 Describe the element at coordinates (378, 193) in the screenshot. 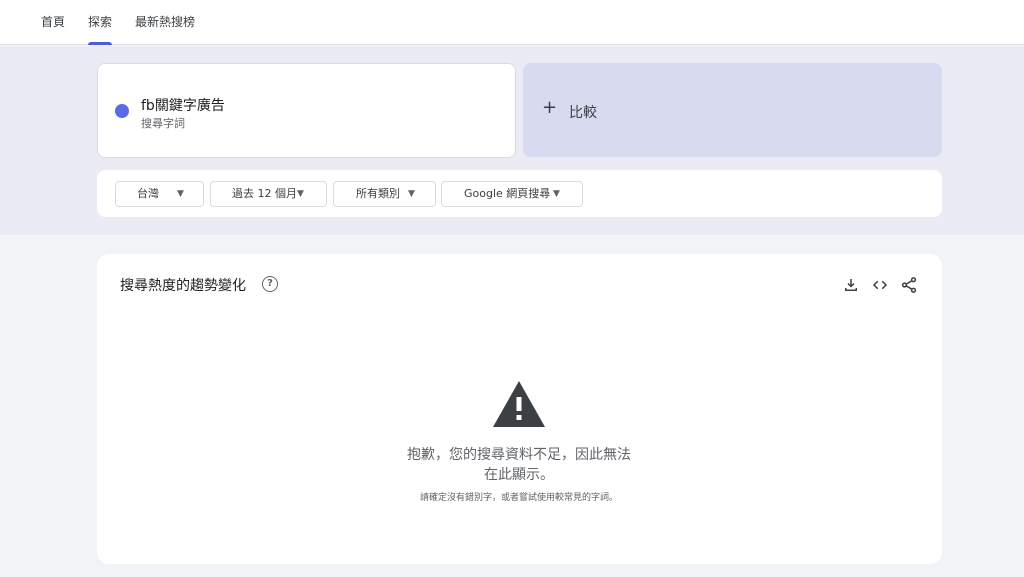

I see `category-filter-value: 所有類別` at that location.